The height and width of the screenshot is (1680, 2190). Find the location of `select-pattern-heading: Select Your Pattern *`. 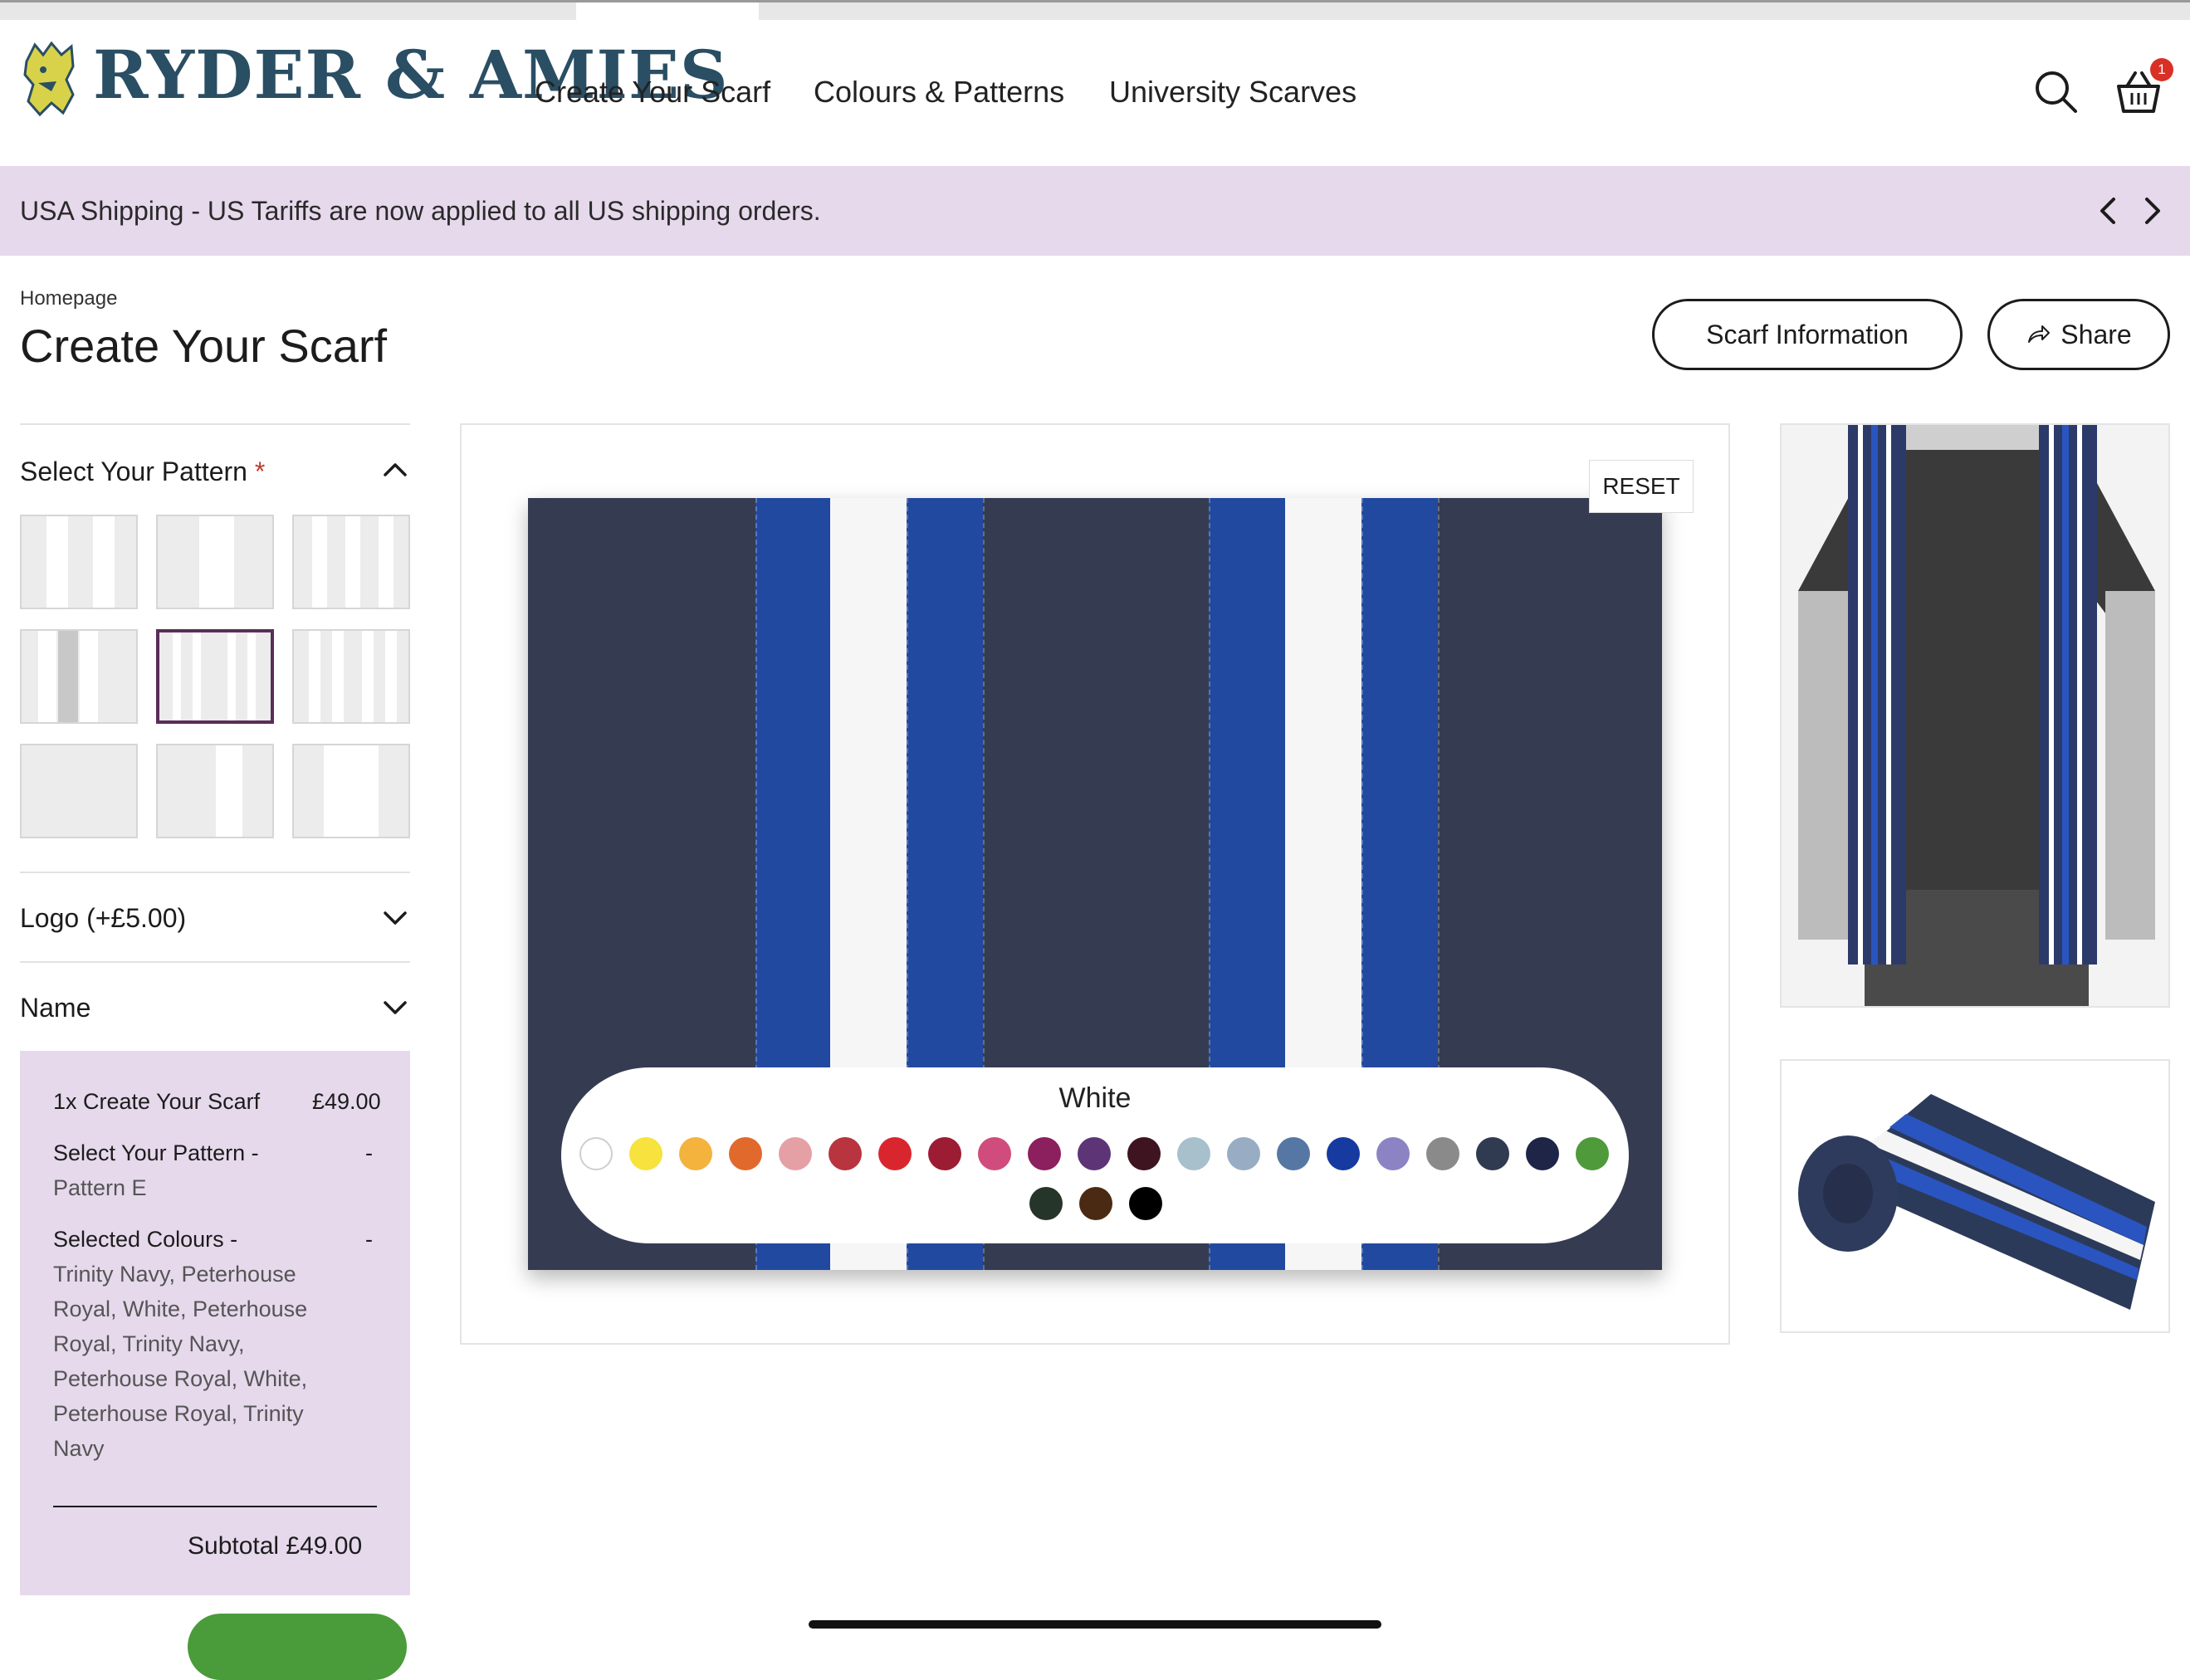

select-pattern-heading: Select Your Pattern * is located at coordinates (142, 472).